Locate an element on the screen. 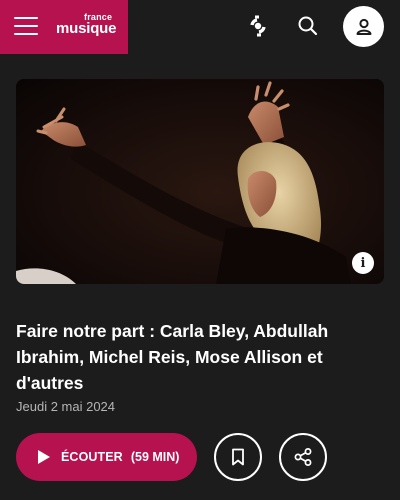  info-icon: i is located at coordinates (363, 263).